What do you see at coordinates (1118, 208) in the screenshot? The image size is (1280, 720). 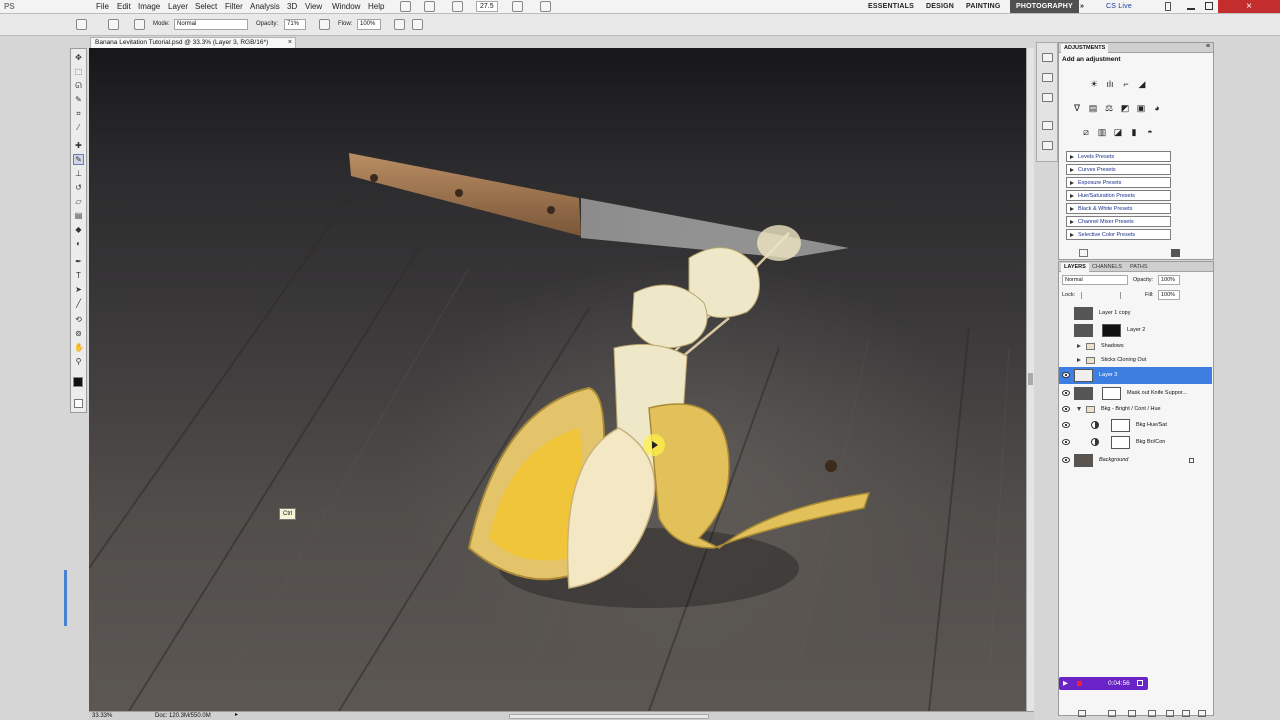 I see `preset-black-white: Black & White Presets` at bounding box center [1118, 208].